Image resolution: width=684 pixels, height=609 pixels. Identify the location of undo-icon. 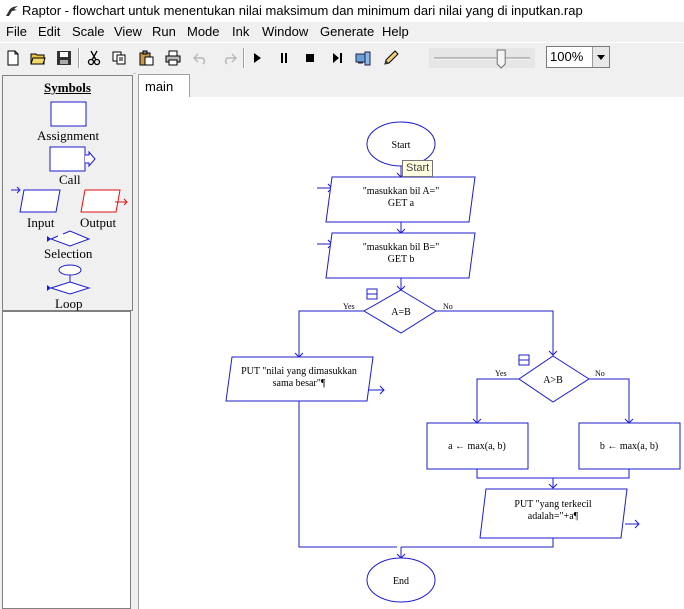
(201, 58).